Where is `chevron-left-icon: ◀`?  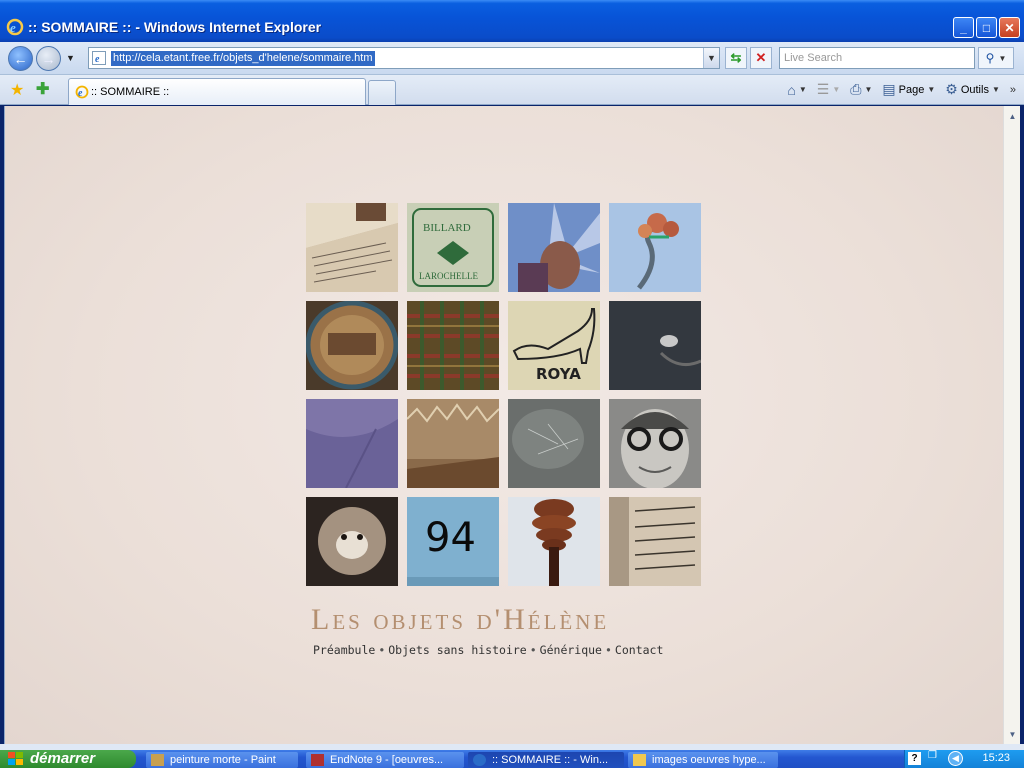 chevron-left-icon: ◀ is located at coordinates (955, 758).